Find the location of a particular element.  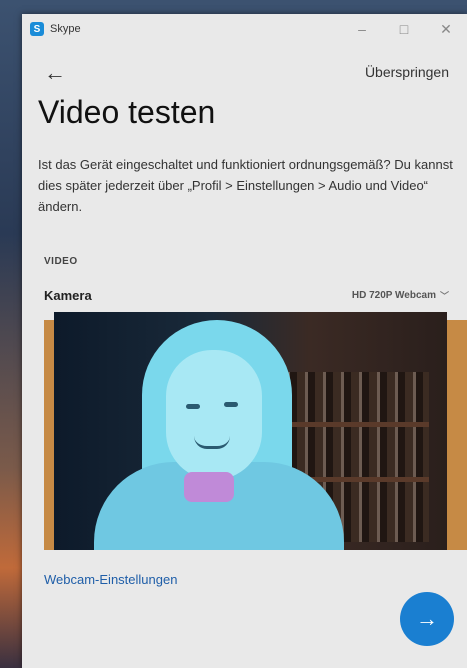

skip-link: Überspringen is located at coordinates (407, 72).